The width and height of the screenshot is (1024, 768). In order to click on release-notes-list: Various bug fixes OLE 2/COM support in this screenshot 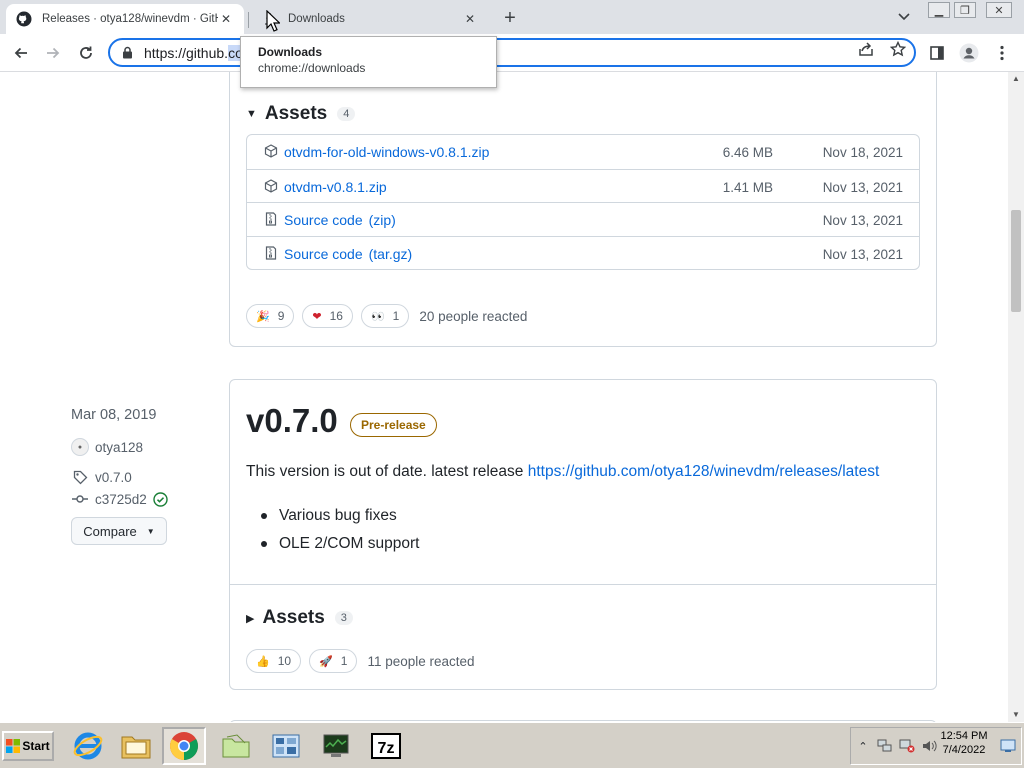, I will do `click(332, 530)`.